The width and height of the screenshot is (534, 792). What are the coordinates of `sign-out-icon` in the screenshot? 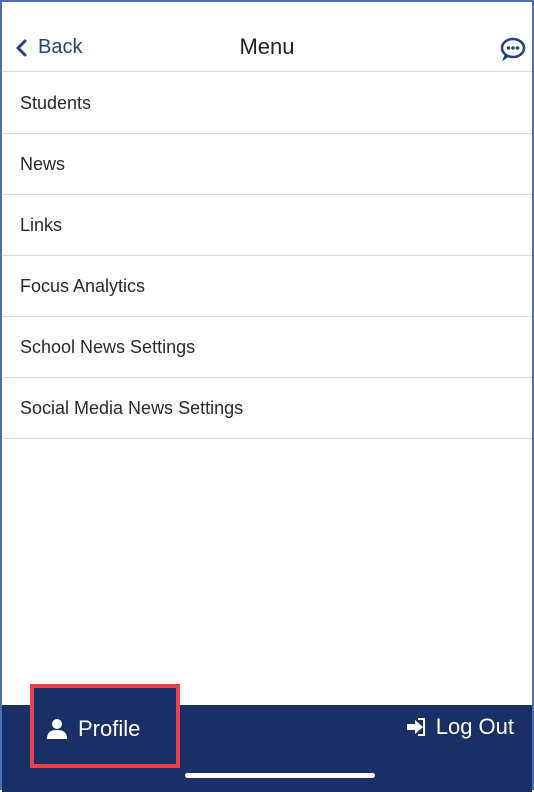 It's located at (415, 727).